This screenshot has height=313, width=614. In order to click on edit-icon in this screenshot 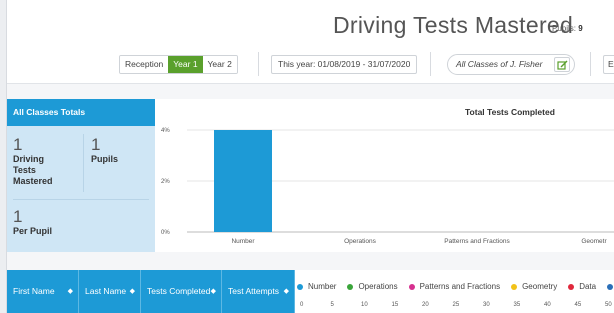, I will do `click(562, 65)`.